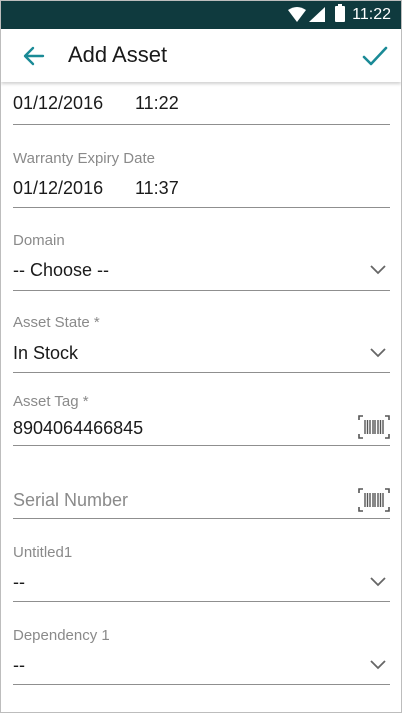 This screenshot has width=402, height=713. Describe the element at coordinates (201, 259) in the screenshot. I see `domain-field: Domain -- Choose --` at that location.